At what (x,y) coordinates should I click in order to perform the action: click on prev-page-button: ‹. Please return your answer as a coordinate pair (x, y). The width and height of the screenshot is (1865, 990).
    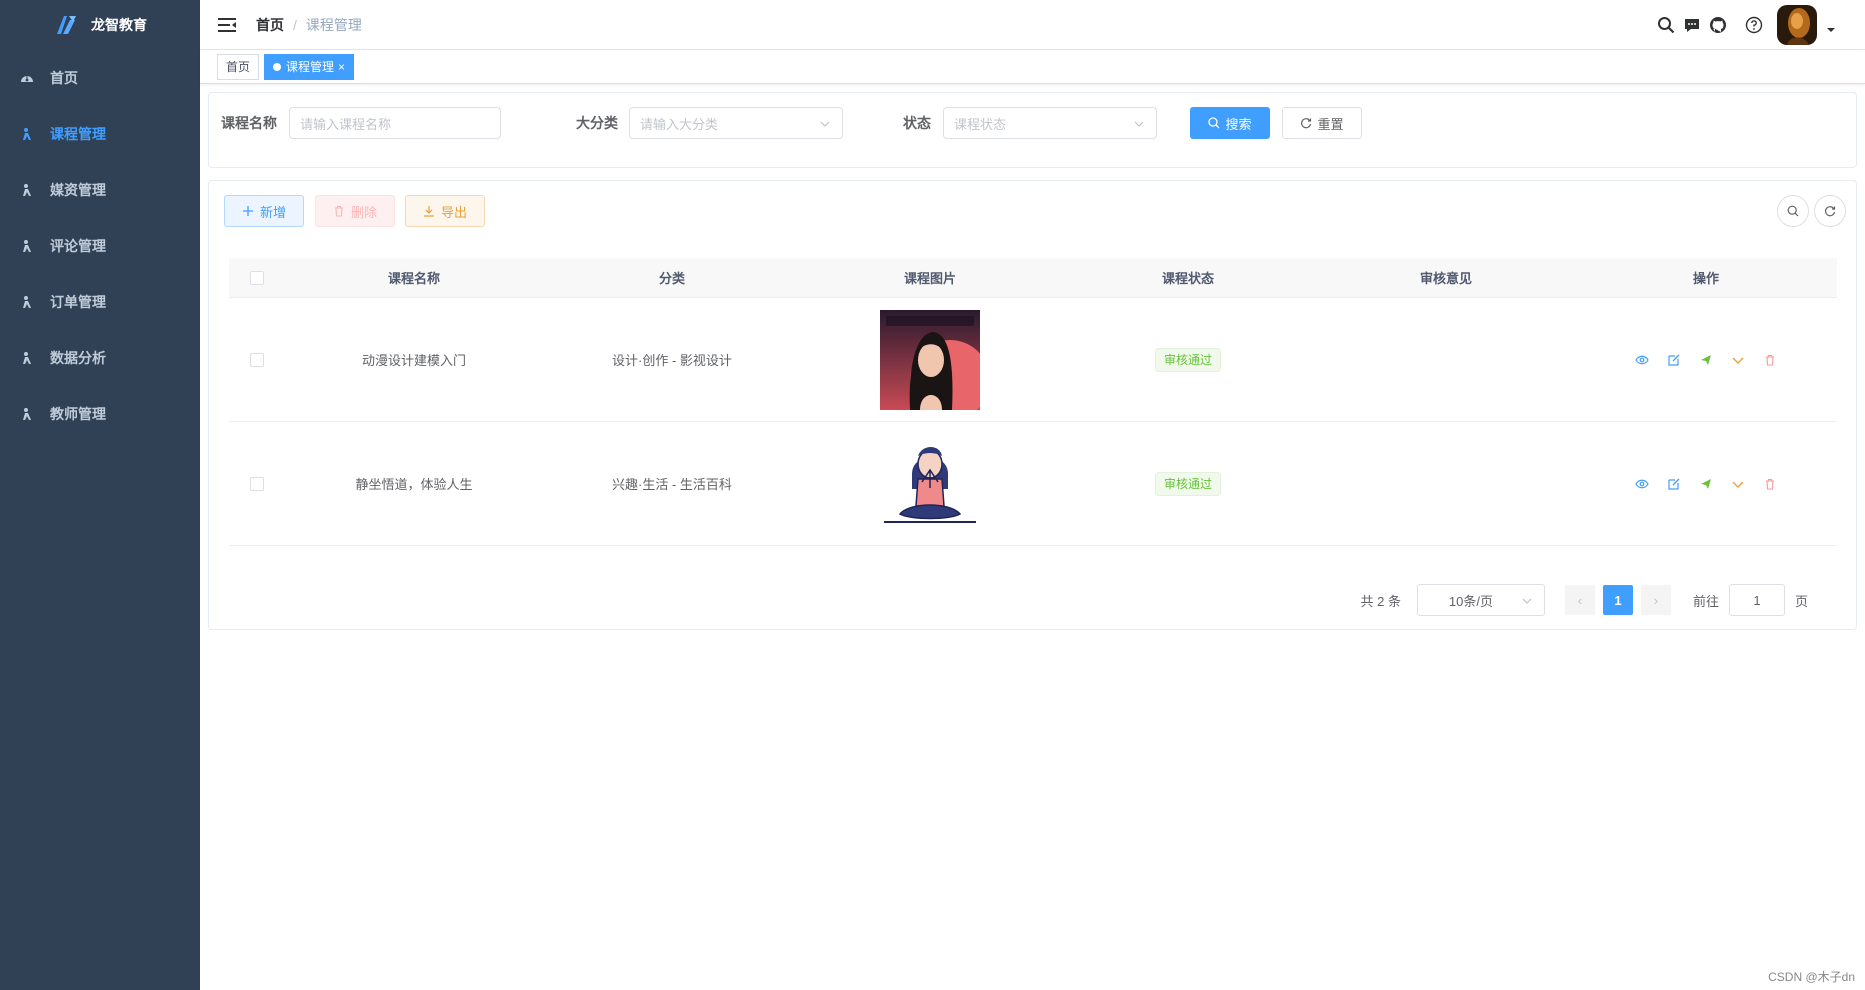
    Looking at the image, I should click on (1579, 600).